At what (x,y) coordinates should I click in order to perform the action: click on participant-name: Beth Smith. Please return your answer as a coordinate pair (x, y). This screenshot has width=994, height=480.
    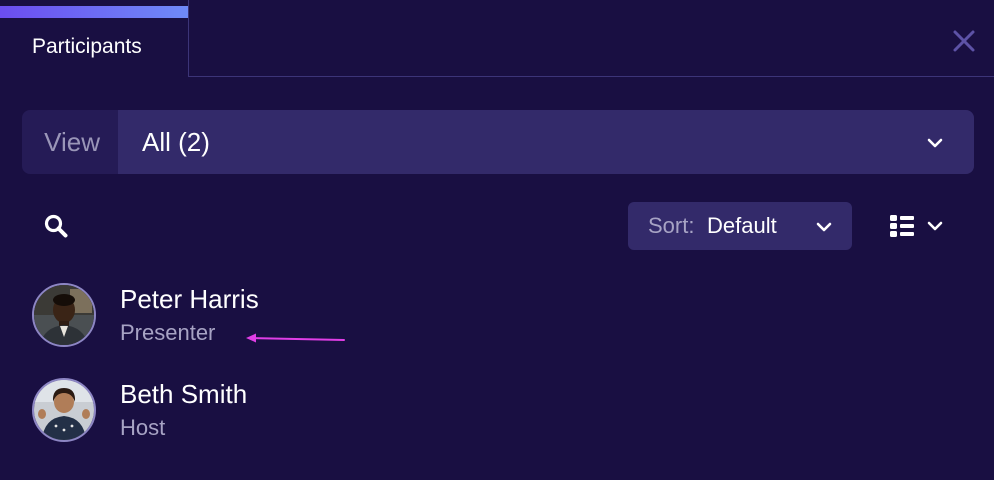
    Looking at the image, I should click on (184, 394).